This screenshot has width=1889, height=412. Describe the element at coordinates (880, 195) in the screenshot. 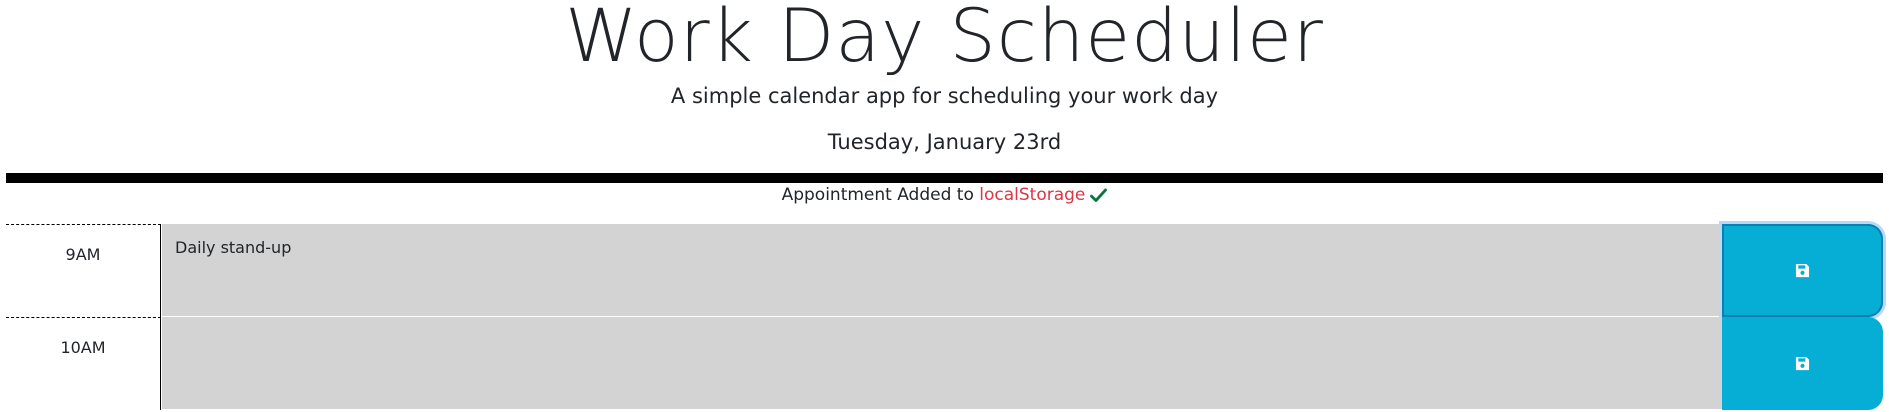

I see `notice-text: Appointment Added to` at that location.